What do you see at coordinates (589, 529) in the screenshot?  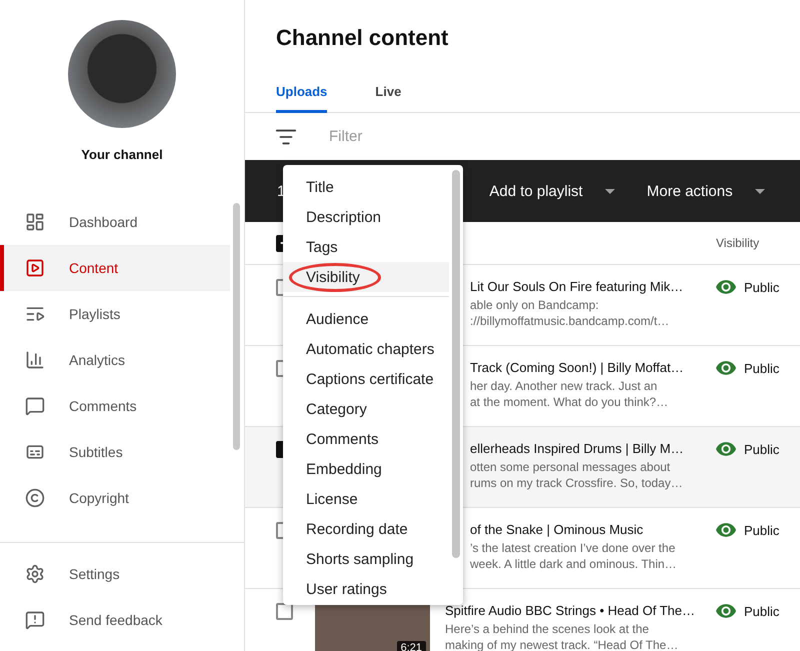 I see `video-title: of the Snake | Ominous Music` at bounding box center [589, 529].